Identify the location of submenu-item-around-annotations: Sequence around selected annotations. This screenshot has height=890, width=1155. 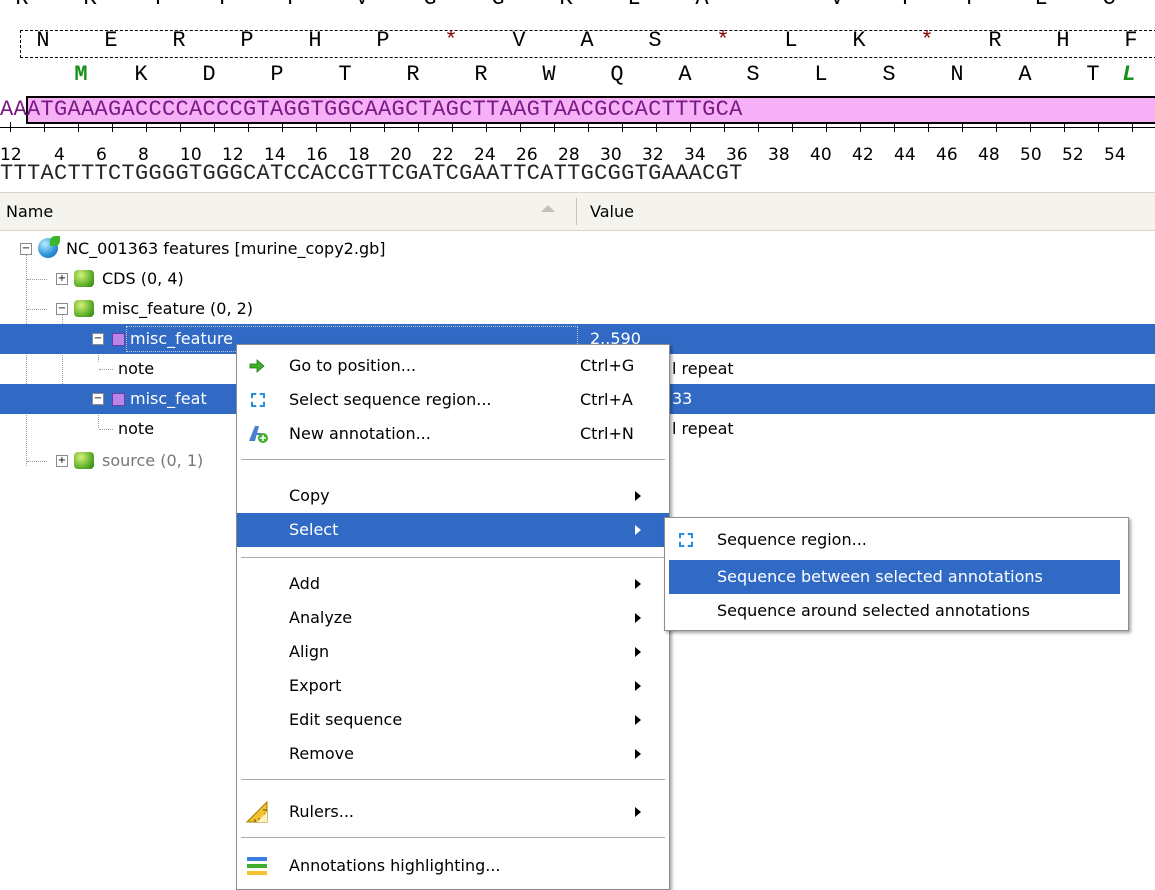
(896, 611).